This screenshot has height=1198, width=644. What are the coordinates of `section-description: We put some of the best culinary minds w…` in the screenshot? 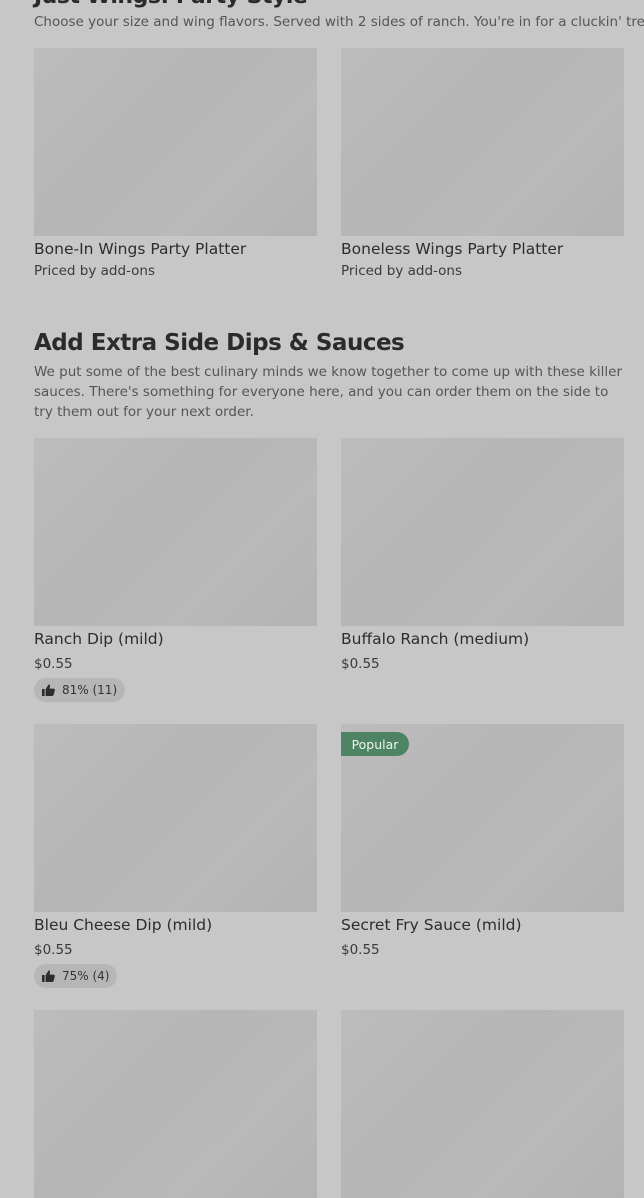 It's located at (328, 392).